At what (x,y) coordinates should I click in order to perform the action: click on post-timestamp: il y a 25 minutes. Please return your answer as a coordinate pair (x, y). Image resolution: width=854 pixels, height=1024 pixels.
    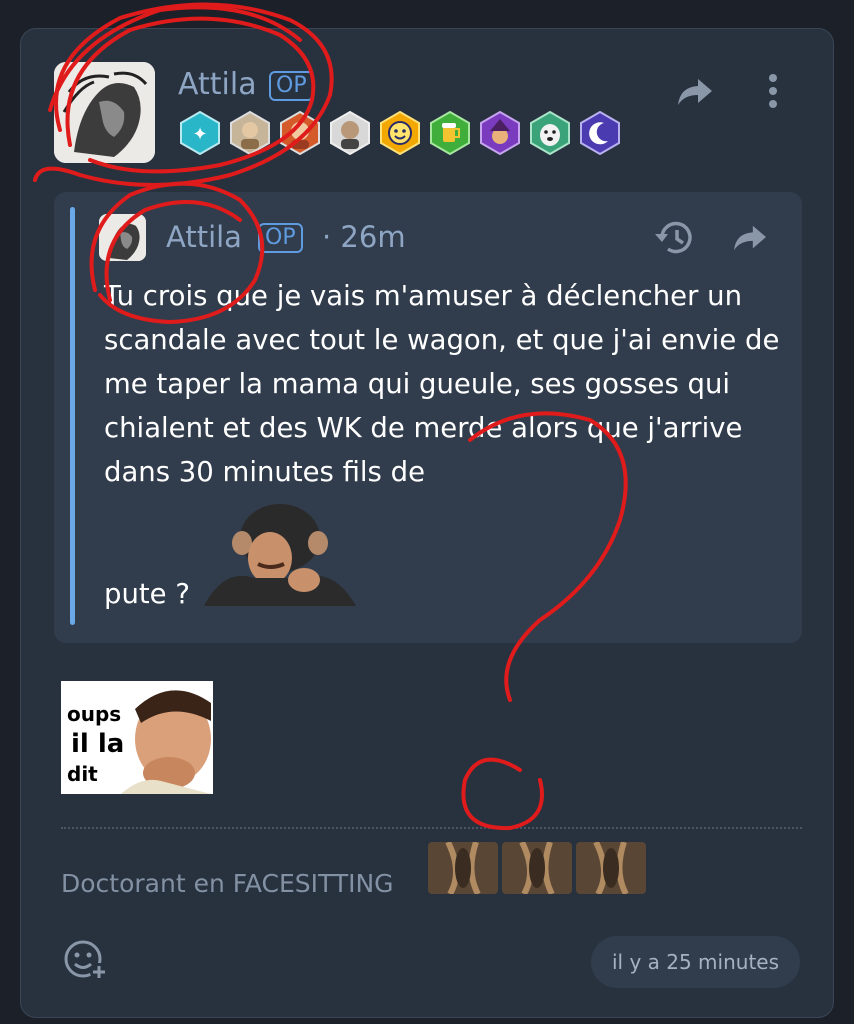
    Looking at the image, I should click on (695, 962).